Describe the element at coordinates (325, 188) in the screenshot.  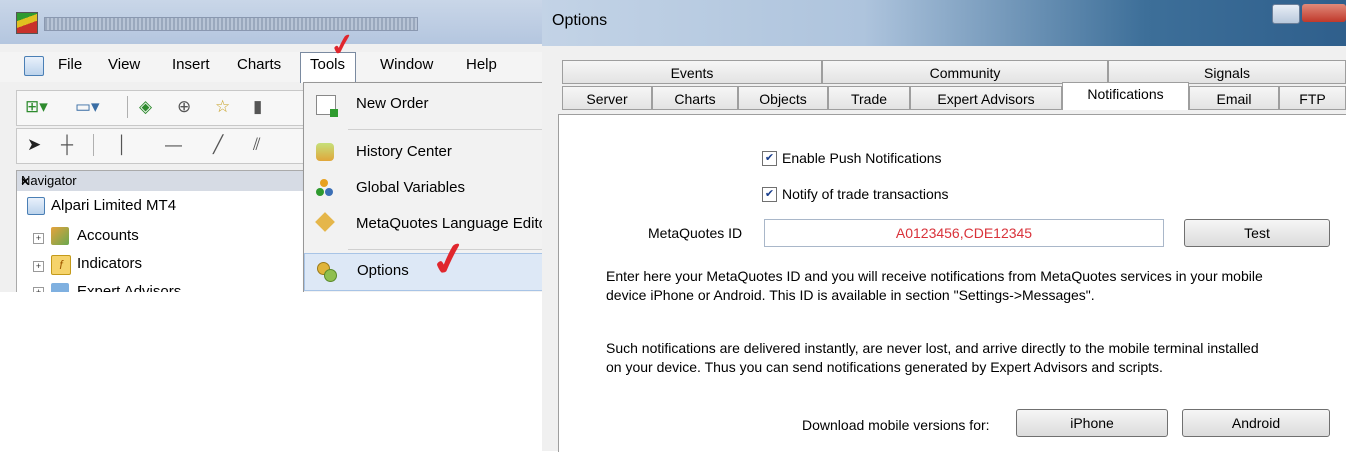
I see `global-variables-icon` at that location.